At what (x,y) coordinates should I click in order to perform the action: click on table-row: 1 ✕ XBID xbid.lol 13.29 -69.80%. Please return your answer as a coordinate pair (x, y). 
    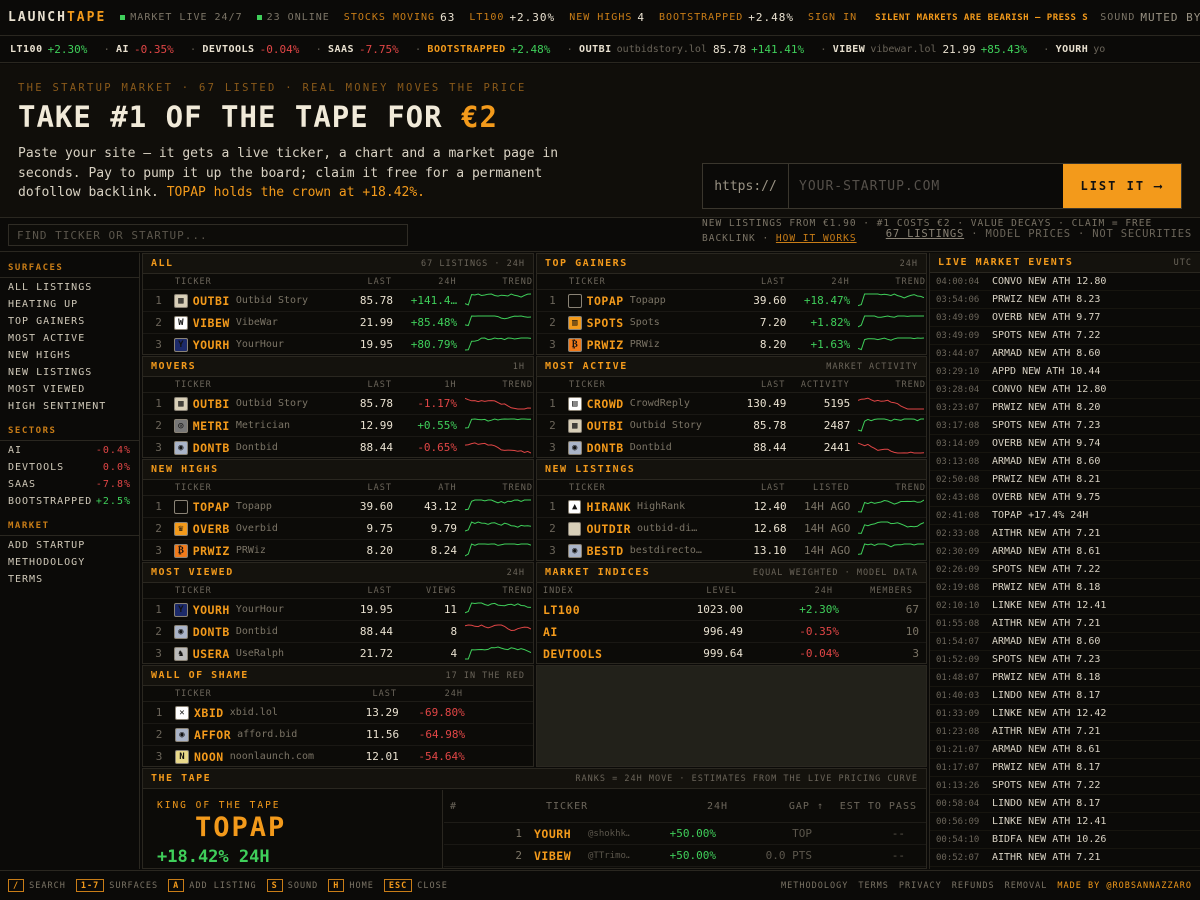
    Looking at the image, I should click on (338, 713).